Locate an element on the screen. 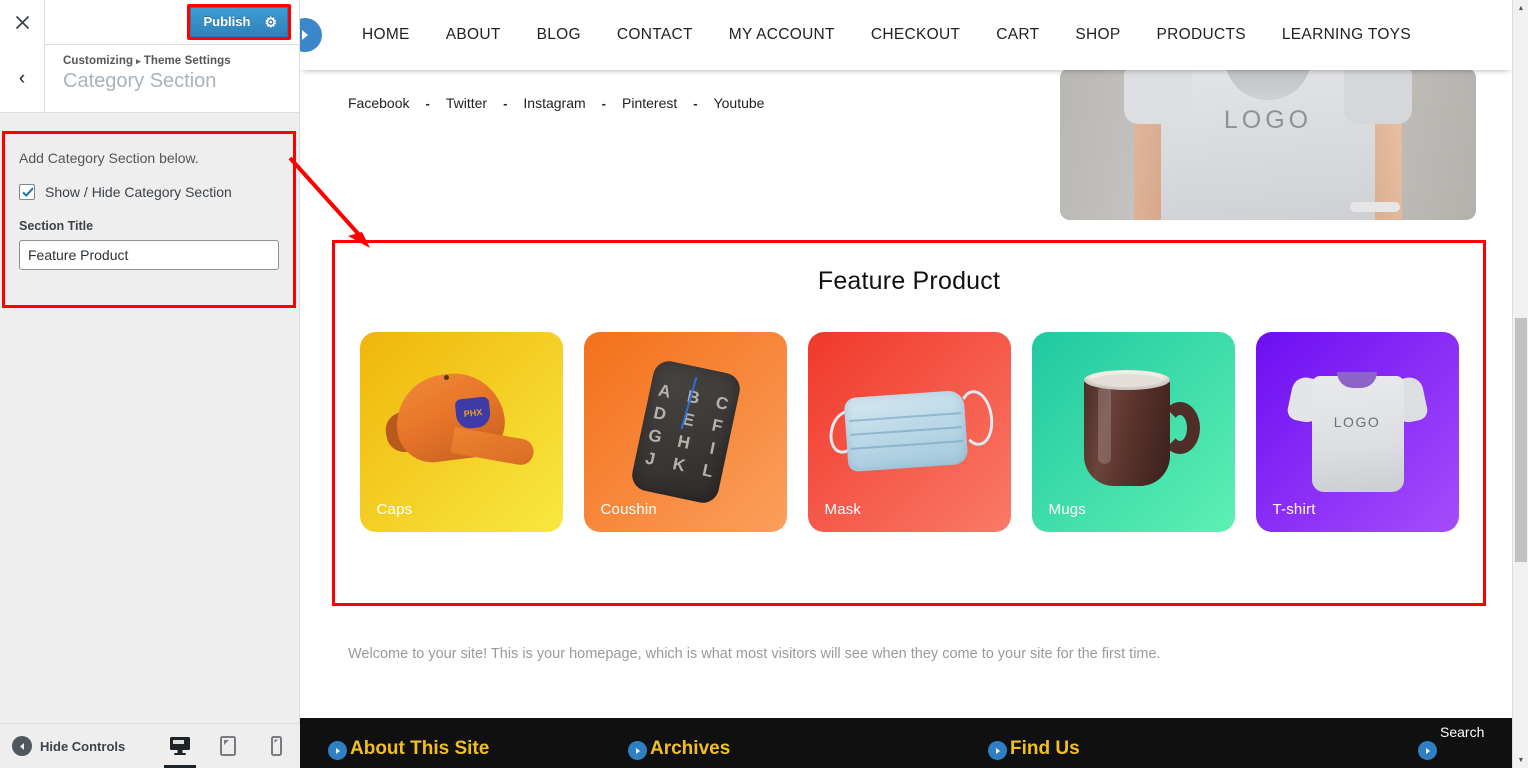  social-link-pinterest: Pinterest is located at coordinates (649, 103).